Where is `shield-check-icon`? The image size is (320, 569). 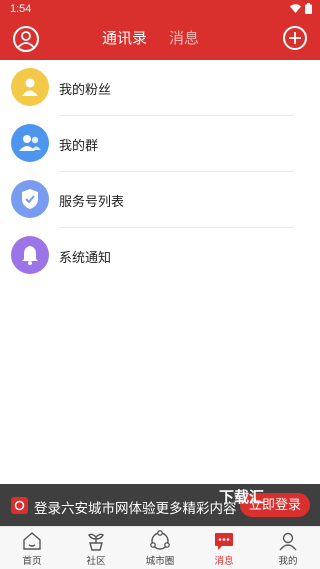 shield-check-icon is located at coordinates (30, 199).